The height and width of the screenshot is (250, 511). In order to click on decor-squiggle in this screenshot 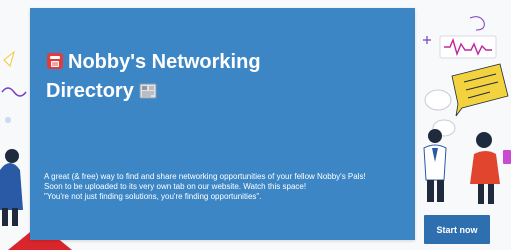, I will do `click(14, 92)`.